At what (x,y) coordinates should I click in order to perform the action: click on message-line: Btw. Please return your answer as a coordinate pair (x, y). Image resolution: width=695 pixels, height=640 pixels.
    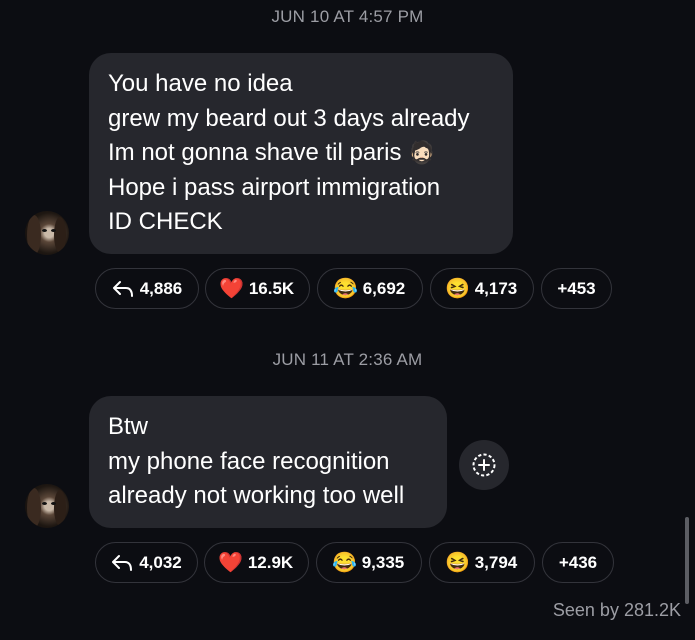
    Looking at the image, I should click on (128, 426).